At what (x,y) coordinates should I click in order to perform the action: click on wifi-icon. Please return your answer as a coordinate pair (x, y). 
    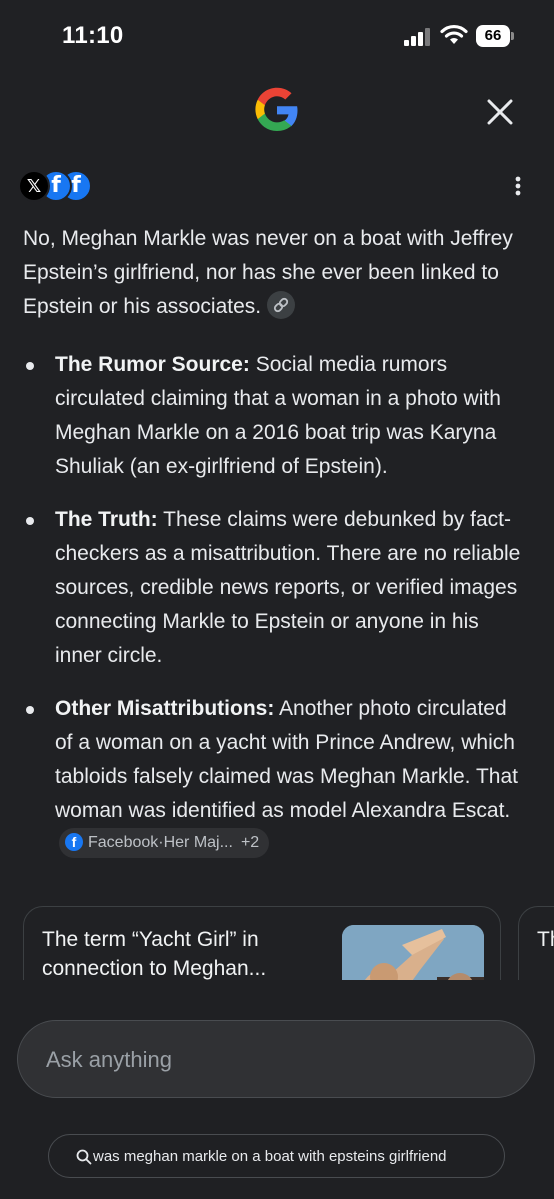
    Looking at the image, I should click on (454, 34).